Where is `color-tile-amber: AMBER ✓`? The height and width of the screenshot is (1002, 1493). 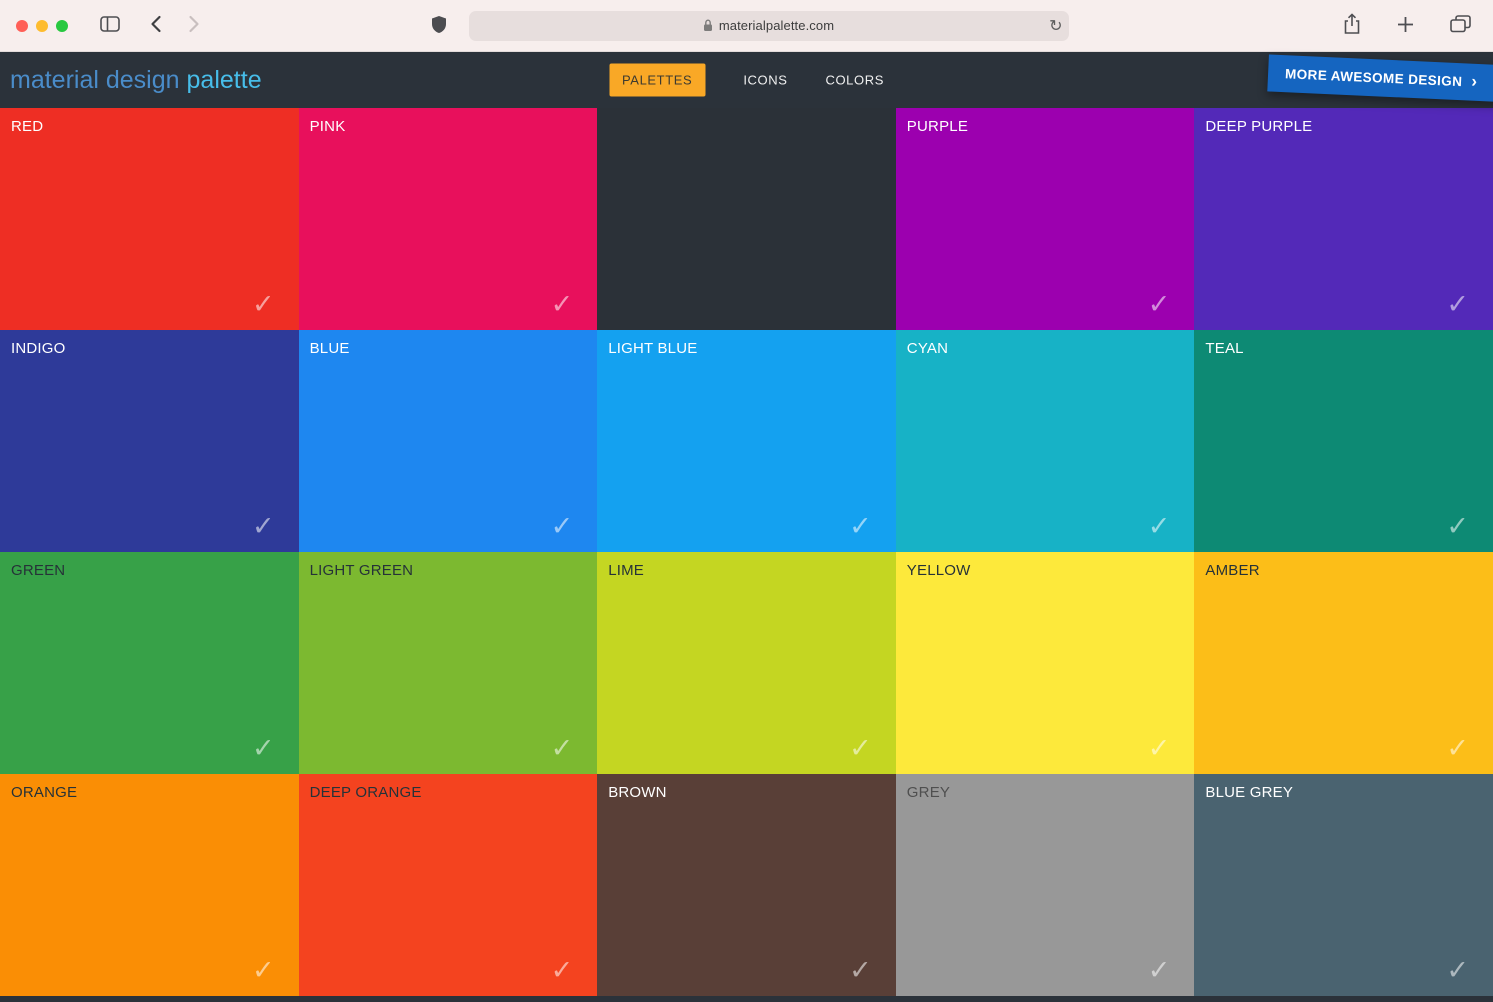 color-tile-amber: AMBER ✓ is located at coordinates (1343, 663).